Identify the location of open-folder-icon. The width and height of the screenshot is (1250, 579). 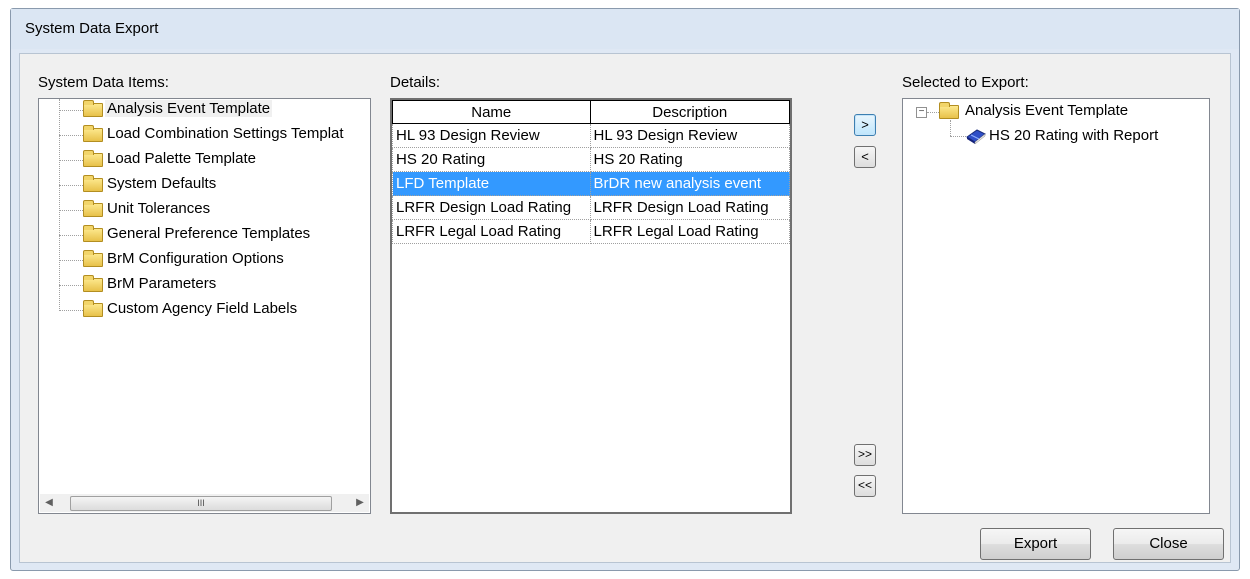
(93, 108).